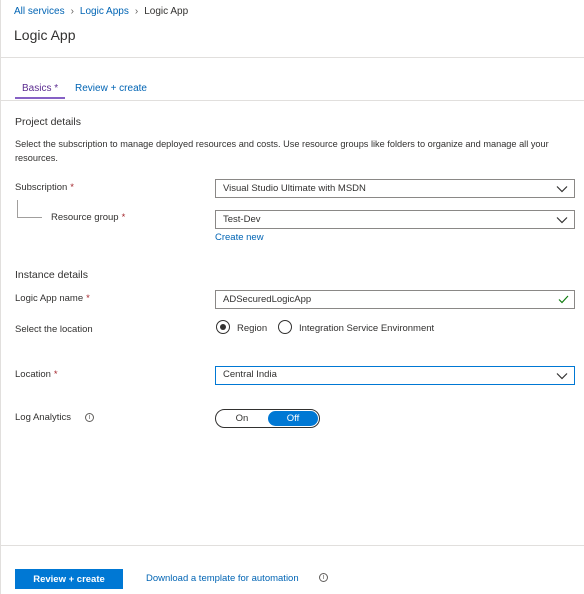 Image resolution: width=584 pixels, height=594 pixels. What do you see at coordinates (252, 328) in the screenshot?
I see `region-radio-label: Region` at bounding box center [252, 328].